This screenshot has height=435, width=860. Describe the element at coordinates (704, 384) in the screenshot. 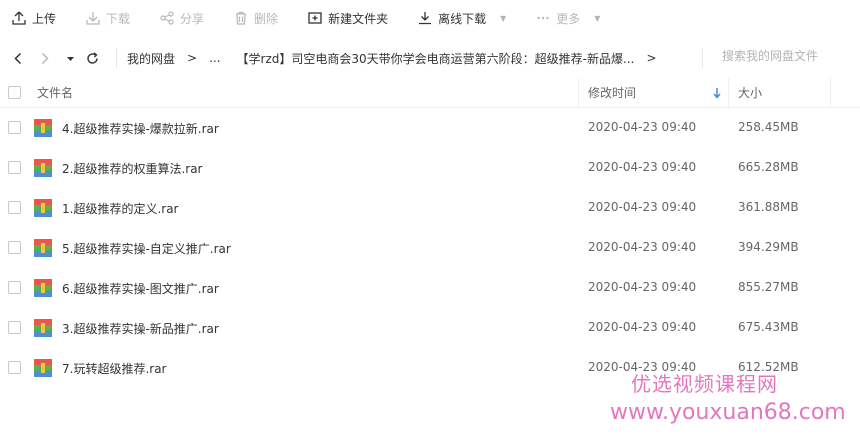

I see `watermark-title: 优选视频课程网` at that location.